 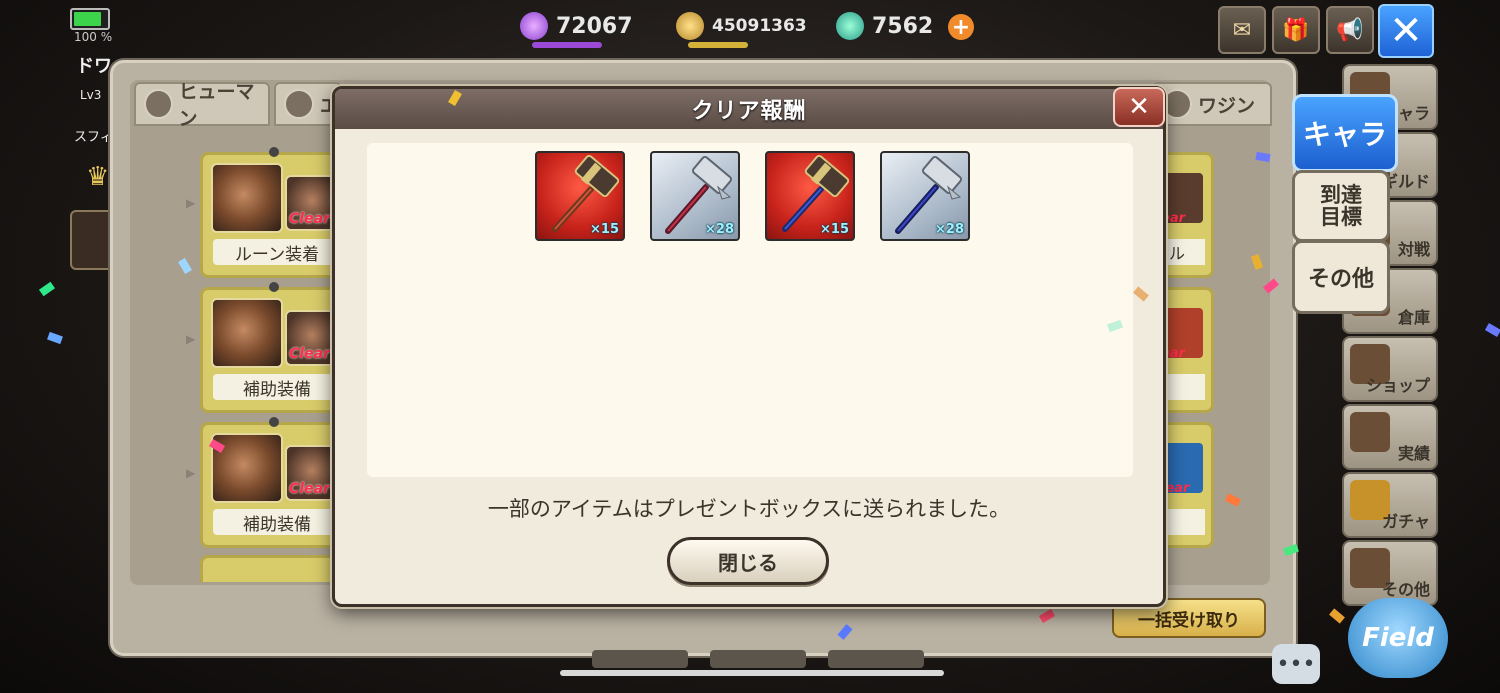 What do you see at coordinates (91, 95) in the screenshot?
I see `player-level: Lv3` at bounding box center [91, 95].